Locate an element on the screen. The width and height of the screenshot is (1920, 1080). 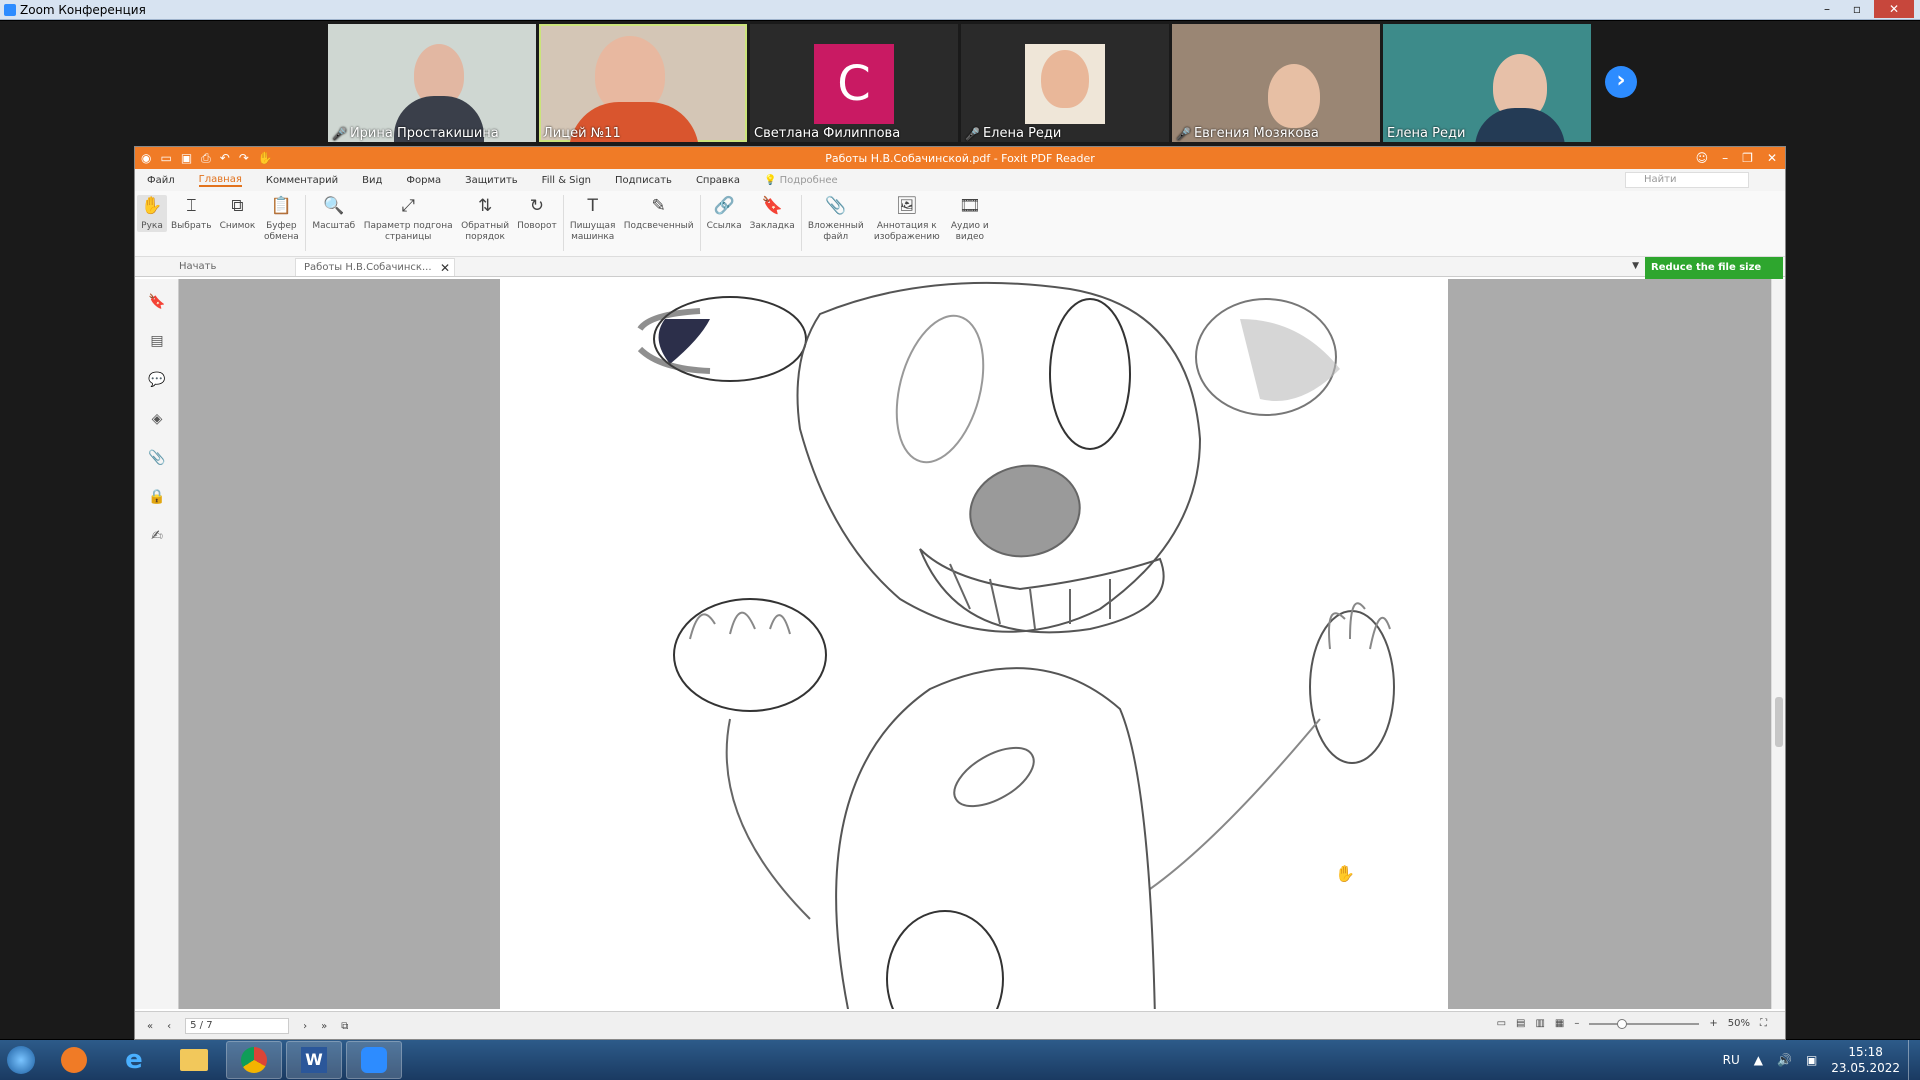
media-player-icon is located at coordinates (74, 1060).